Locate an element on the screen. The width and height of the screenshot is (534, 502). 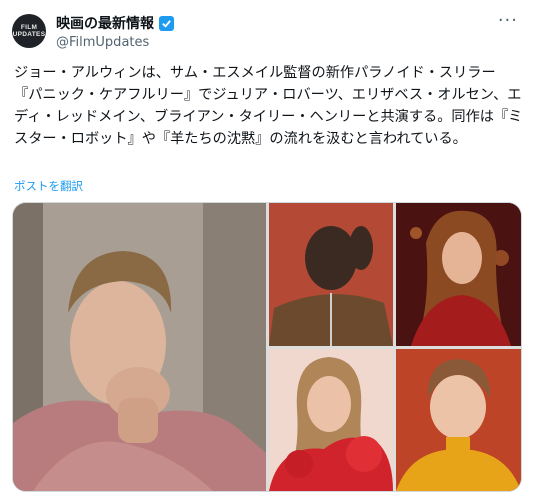
photo-top-right is located at coordinates (458, 274).